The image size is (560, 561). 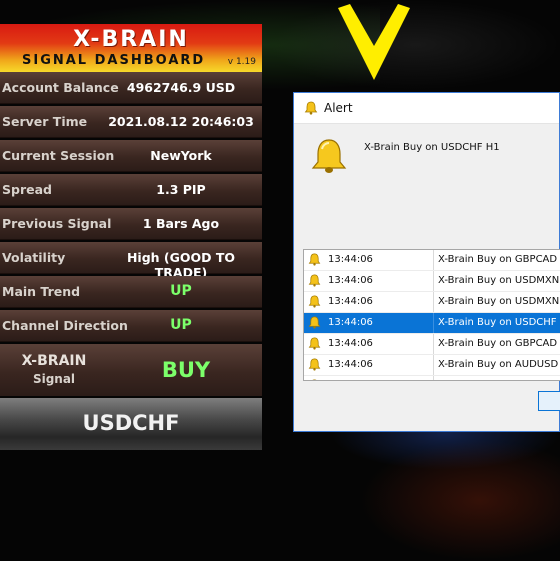 What do you see at coordinates (45, 121) in the screenshot?
I see `row-label: Server Time` at bounding box center [45, 121].